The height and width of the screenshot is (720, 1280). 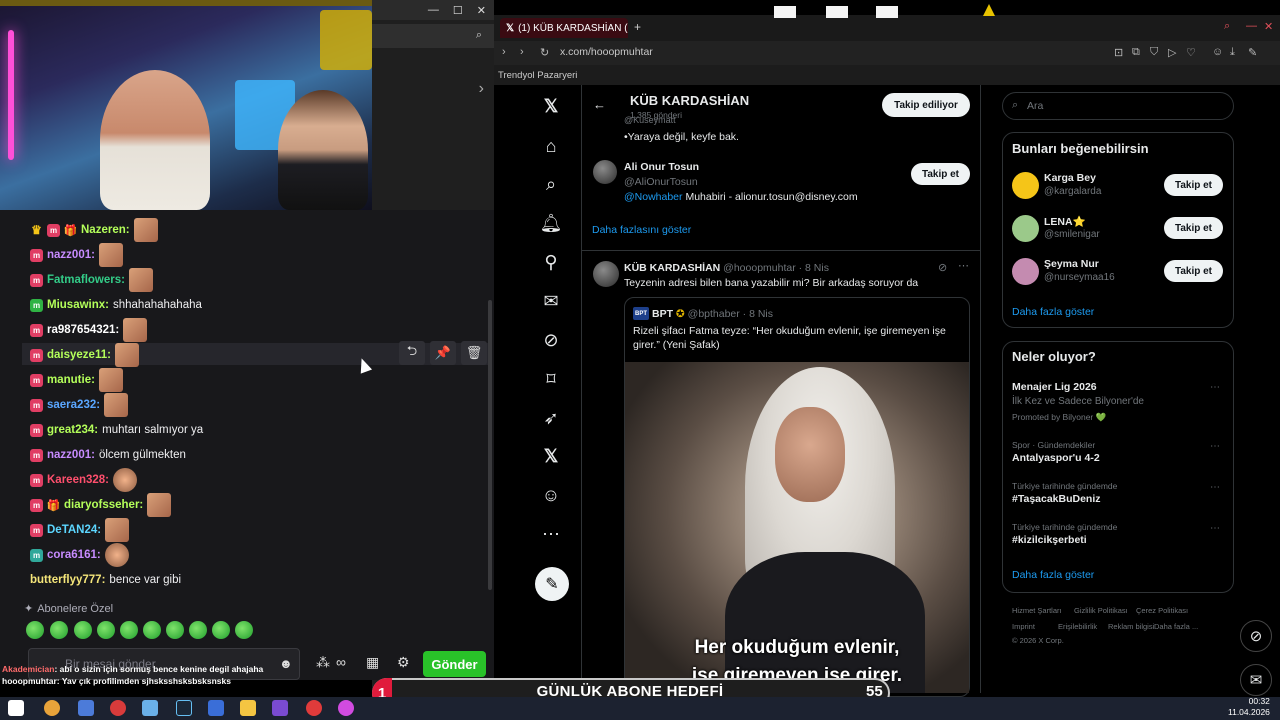 I want to click on messages-icon: ✉, so click(x=551, y=301).